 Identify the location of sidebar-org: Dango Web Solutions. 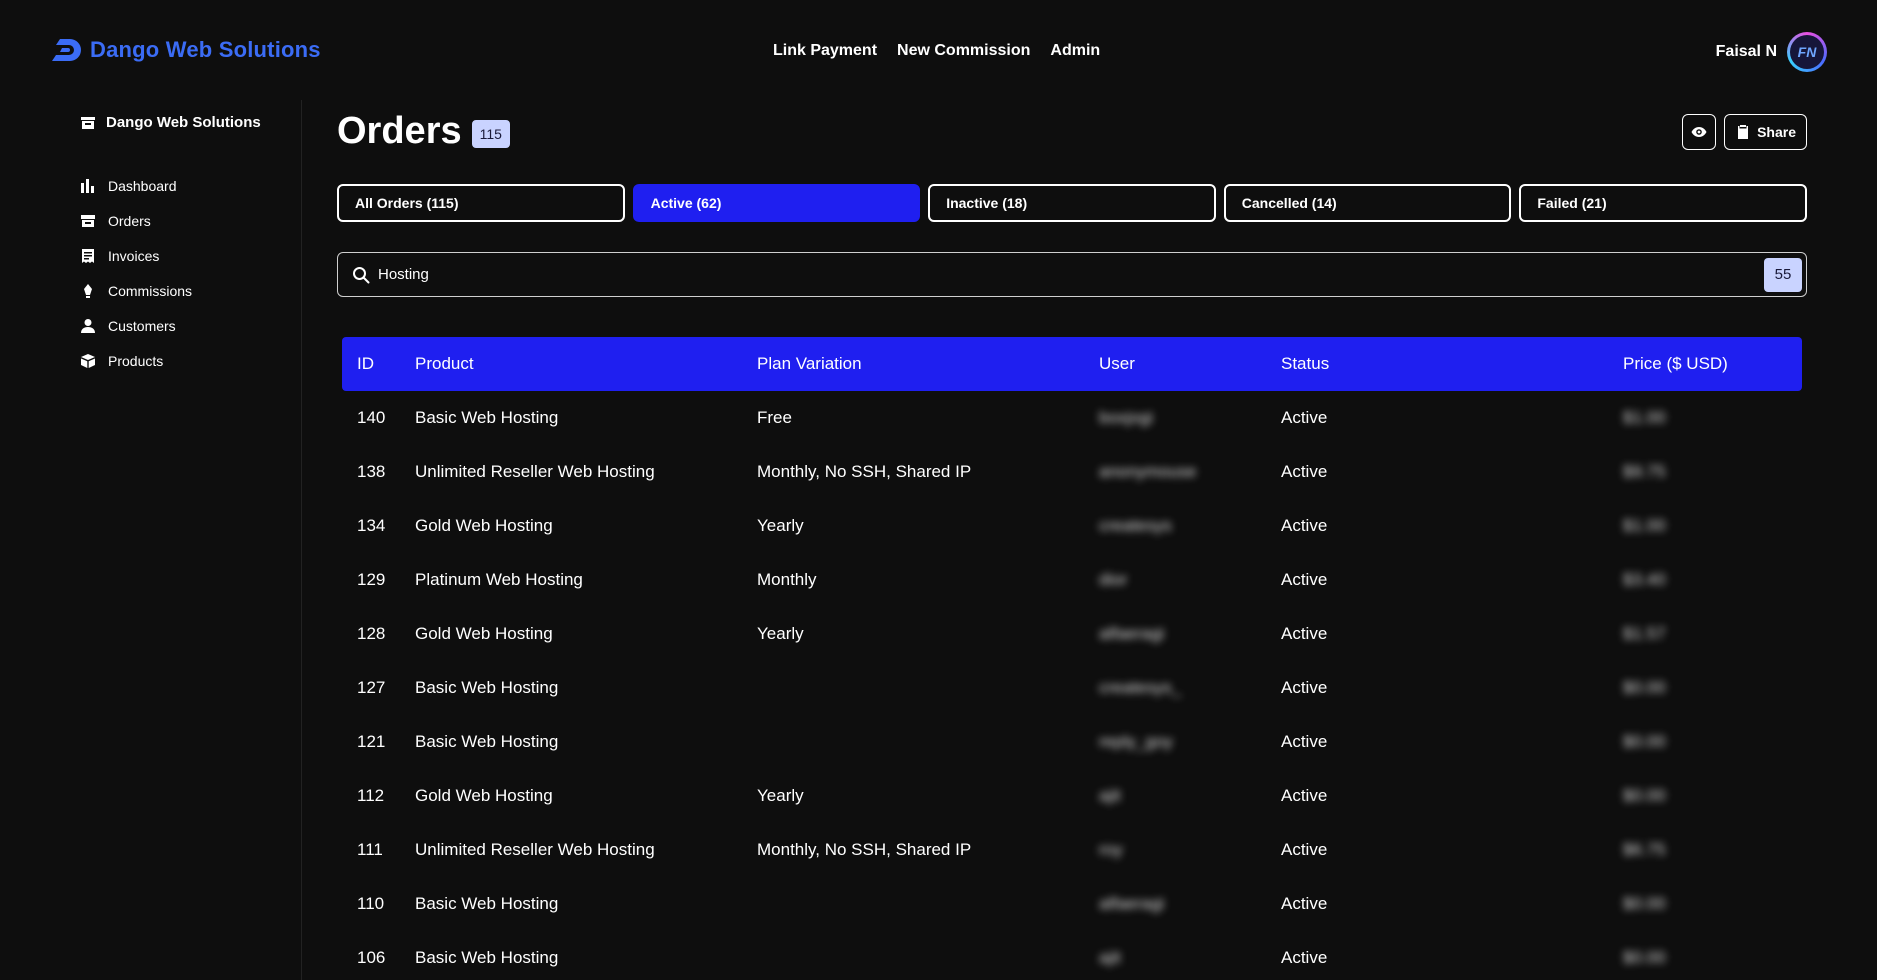
(170, 122).